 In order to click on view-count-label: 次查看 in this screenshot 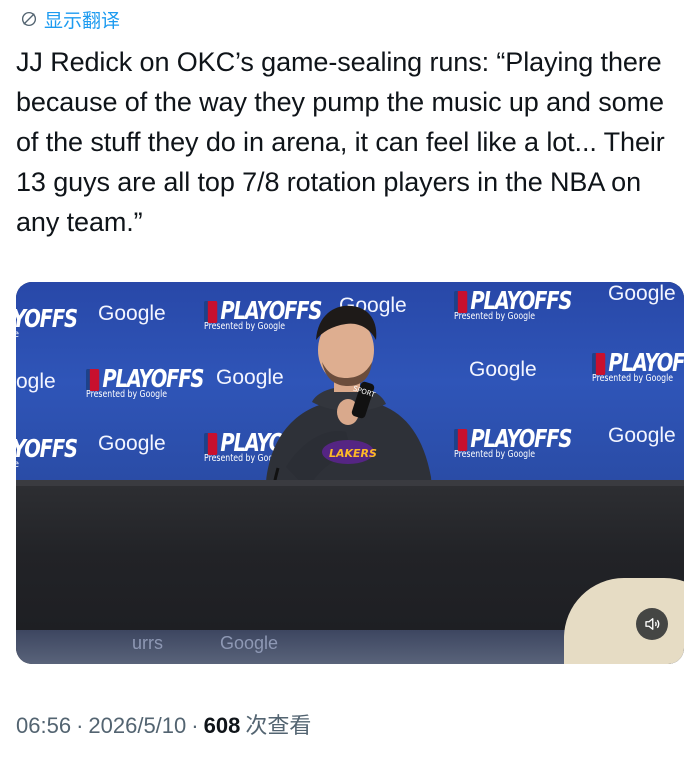, I will do `click(278, 725)`.